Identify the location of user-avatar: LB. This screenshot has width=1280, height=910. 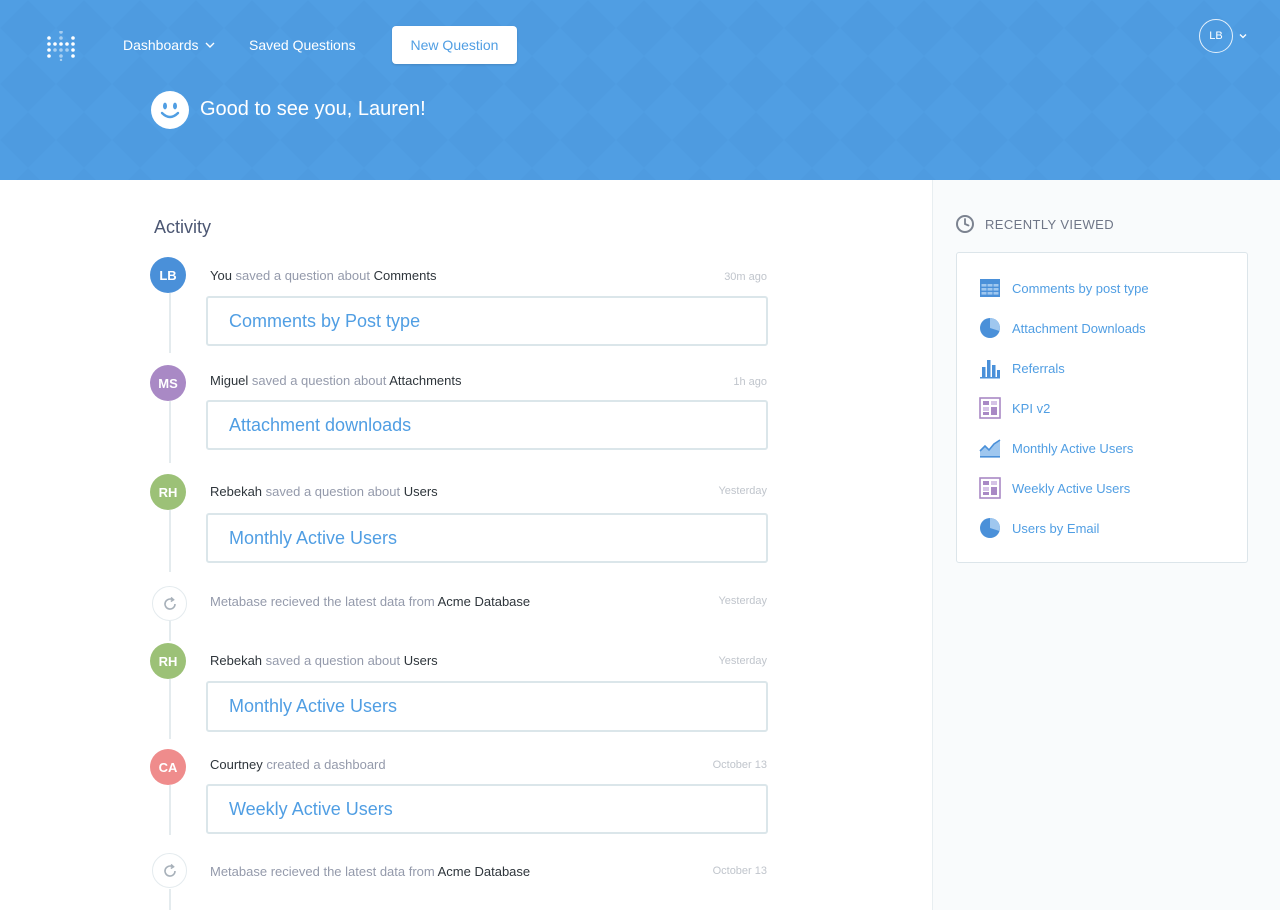
(168, 275).